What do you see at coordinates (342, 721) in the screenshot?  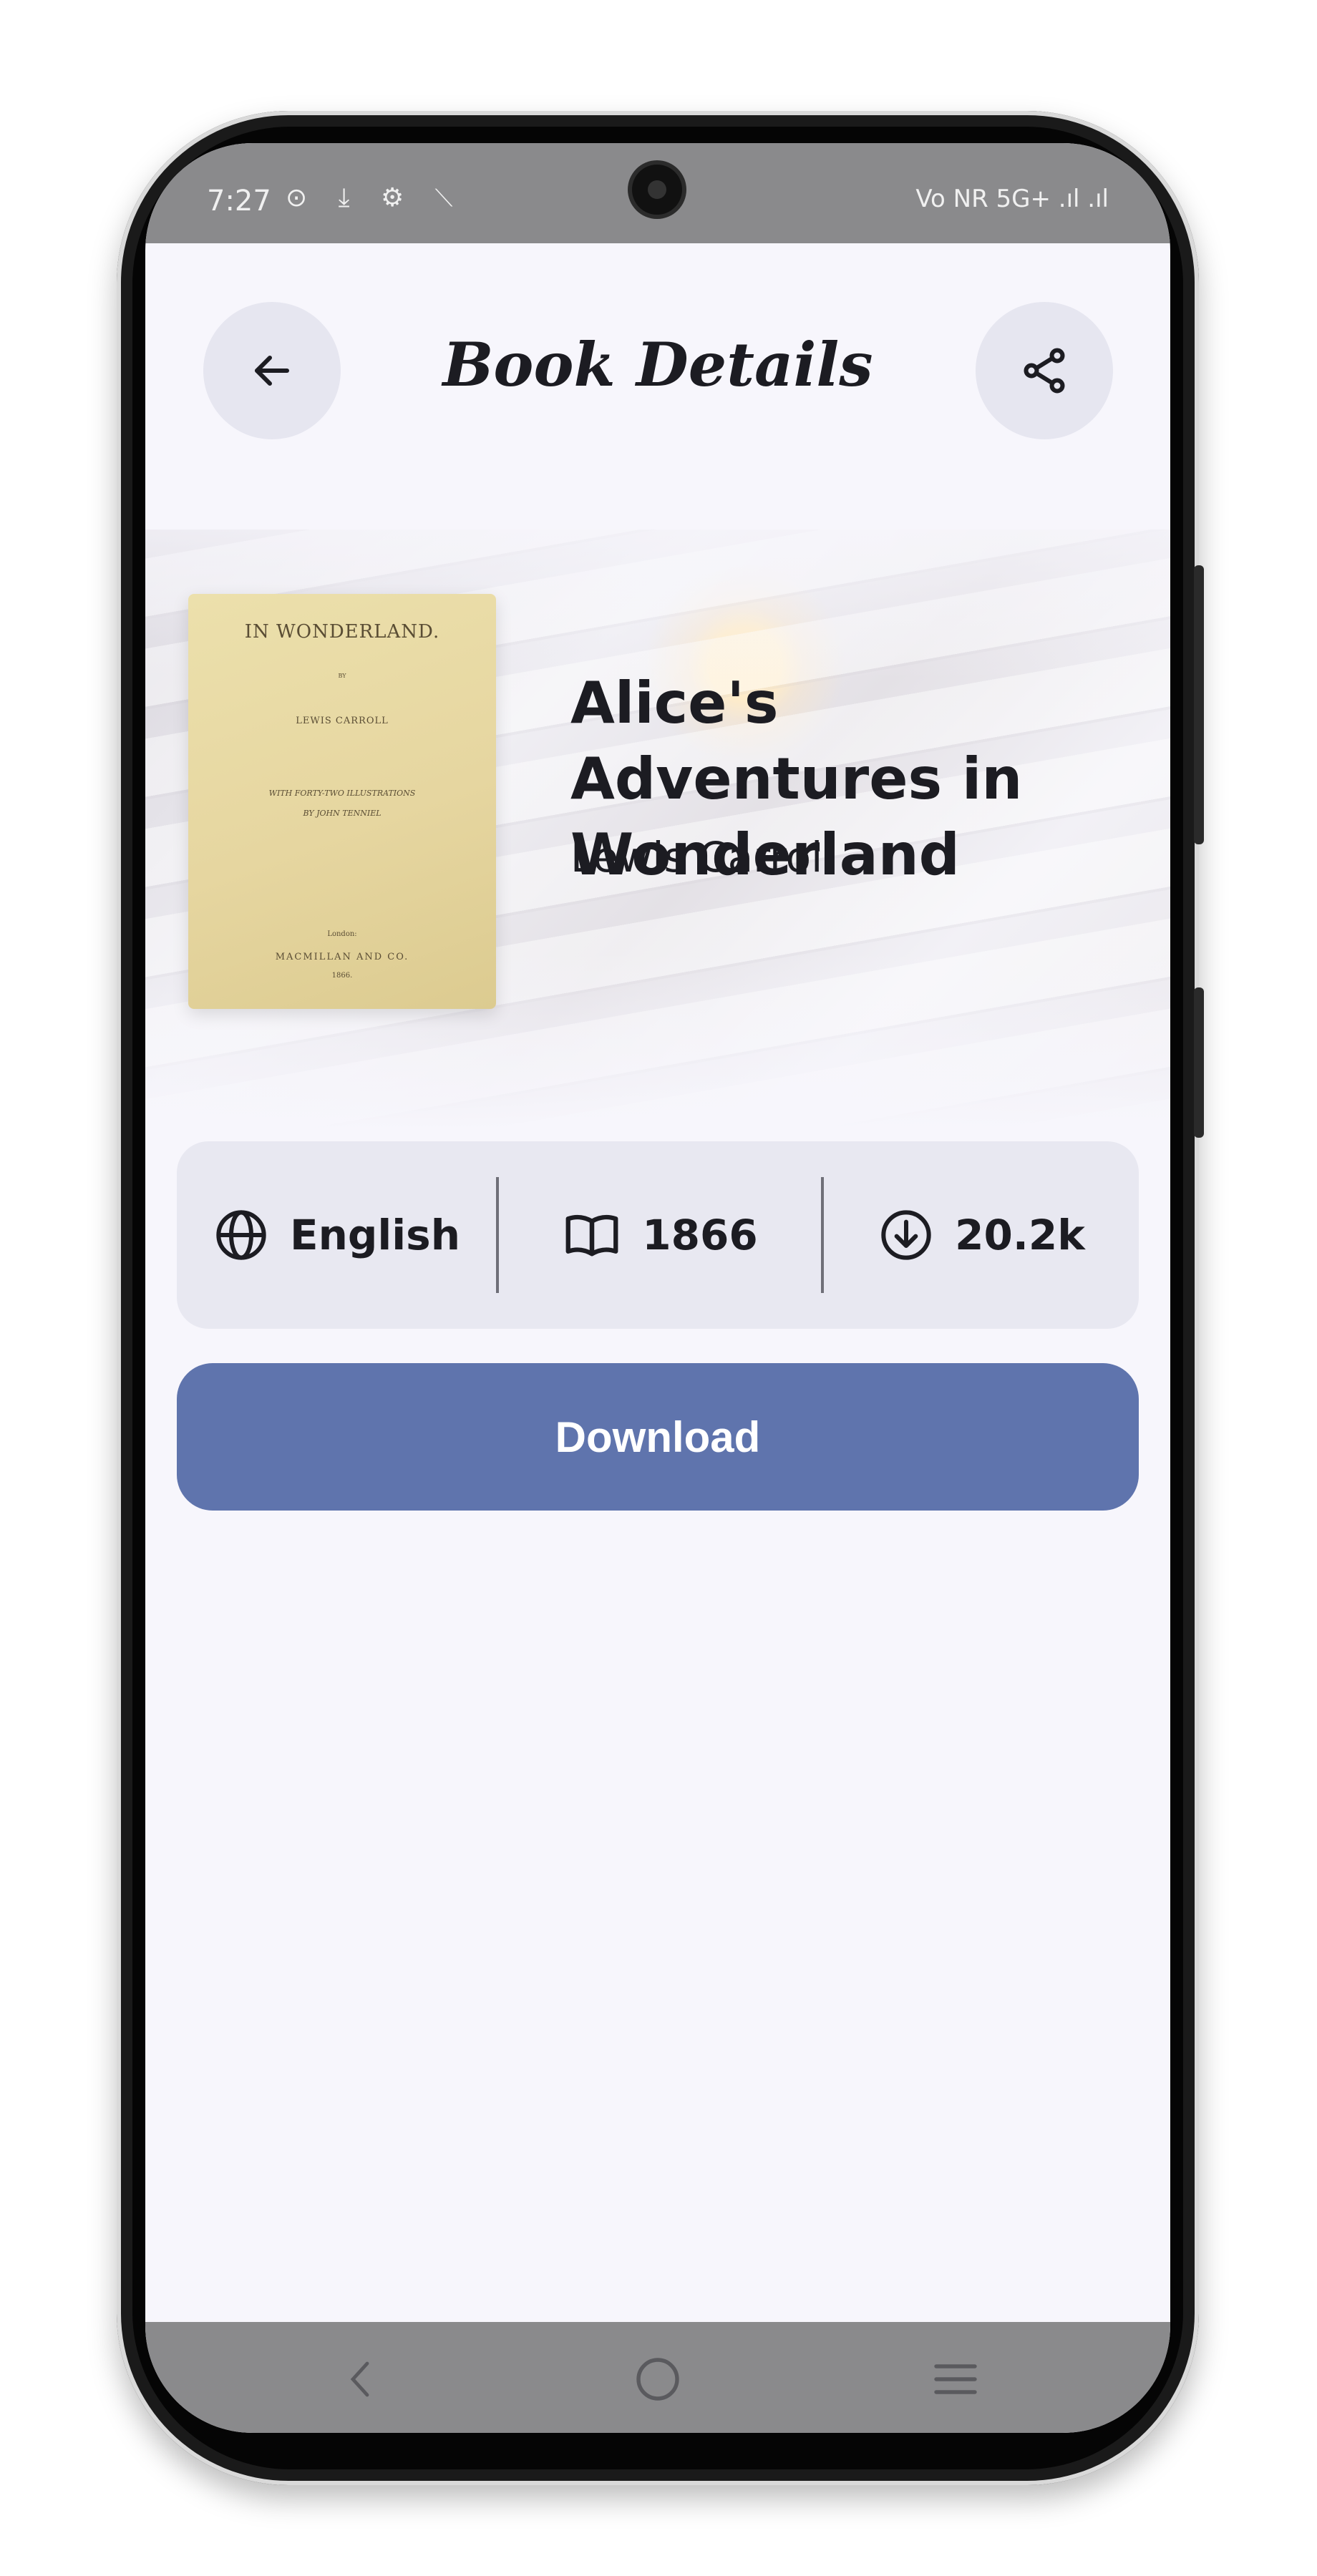 I see `cover-author: LEWIS CARROLL` at bounding box center [342, 721].